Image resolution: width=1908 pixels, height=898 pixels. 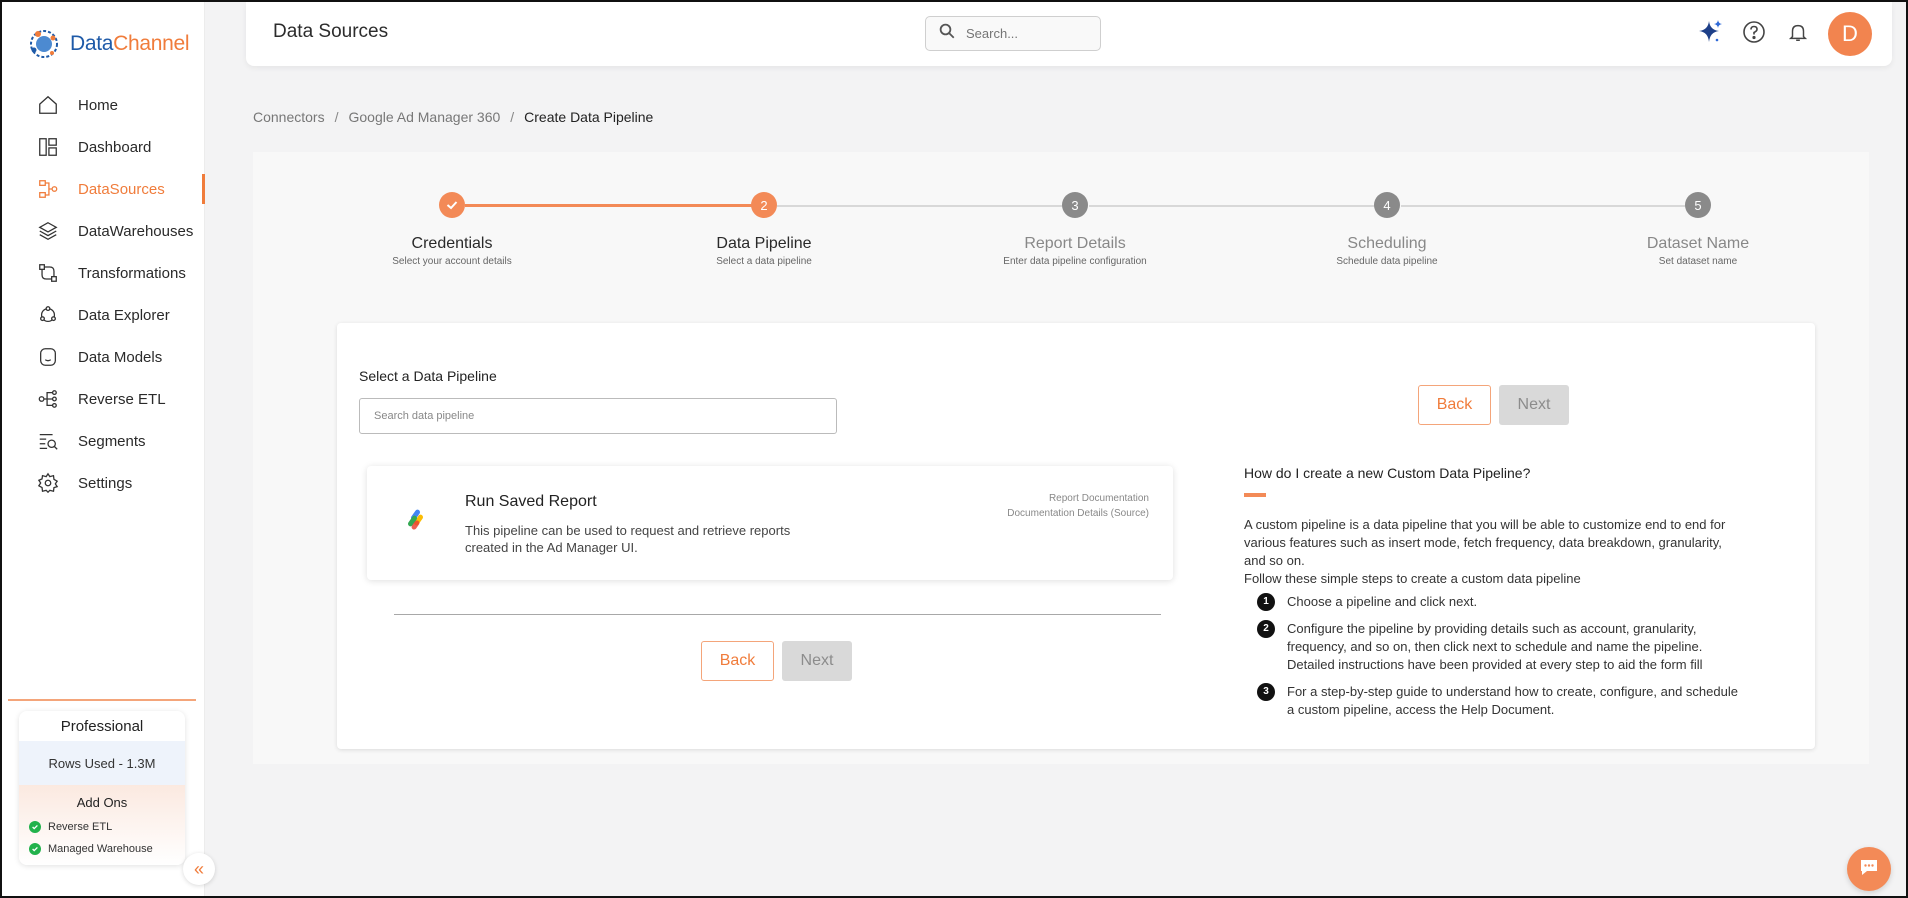 I want to click on addon-item: Reverse ETL, so click(x=102, y=827).